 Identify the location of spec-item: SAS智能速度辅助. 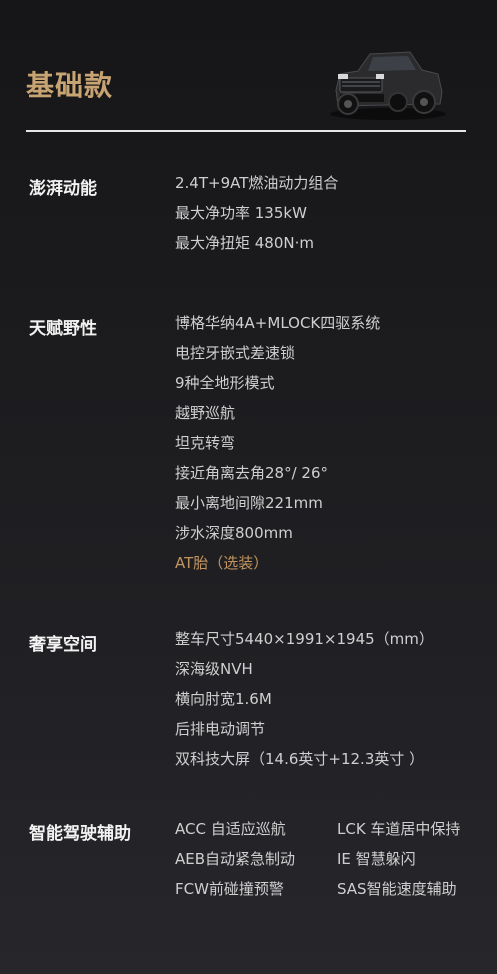
(397, 889).